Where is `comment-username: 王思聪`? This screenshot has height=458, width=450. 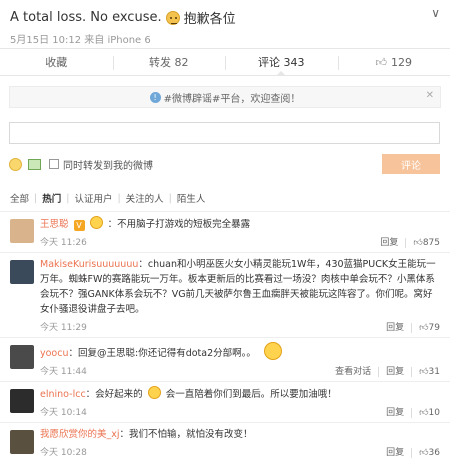 comment-username: 王思聪 is located at coordinates (54, 224).